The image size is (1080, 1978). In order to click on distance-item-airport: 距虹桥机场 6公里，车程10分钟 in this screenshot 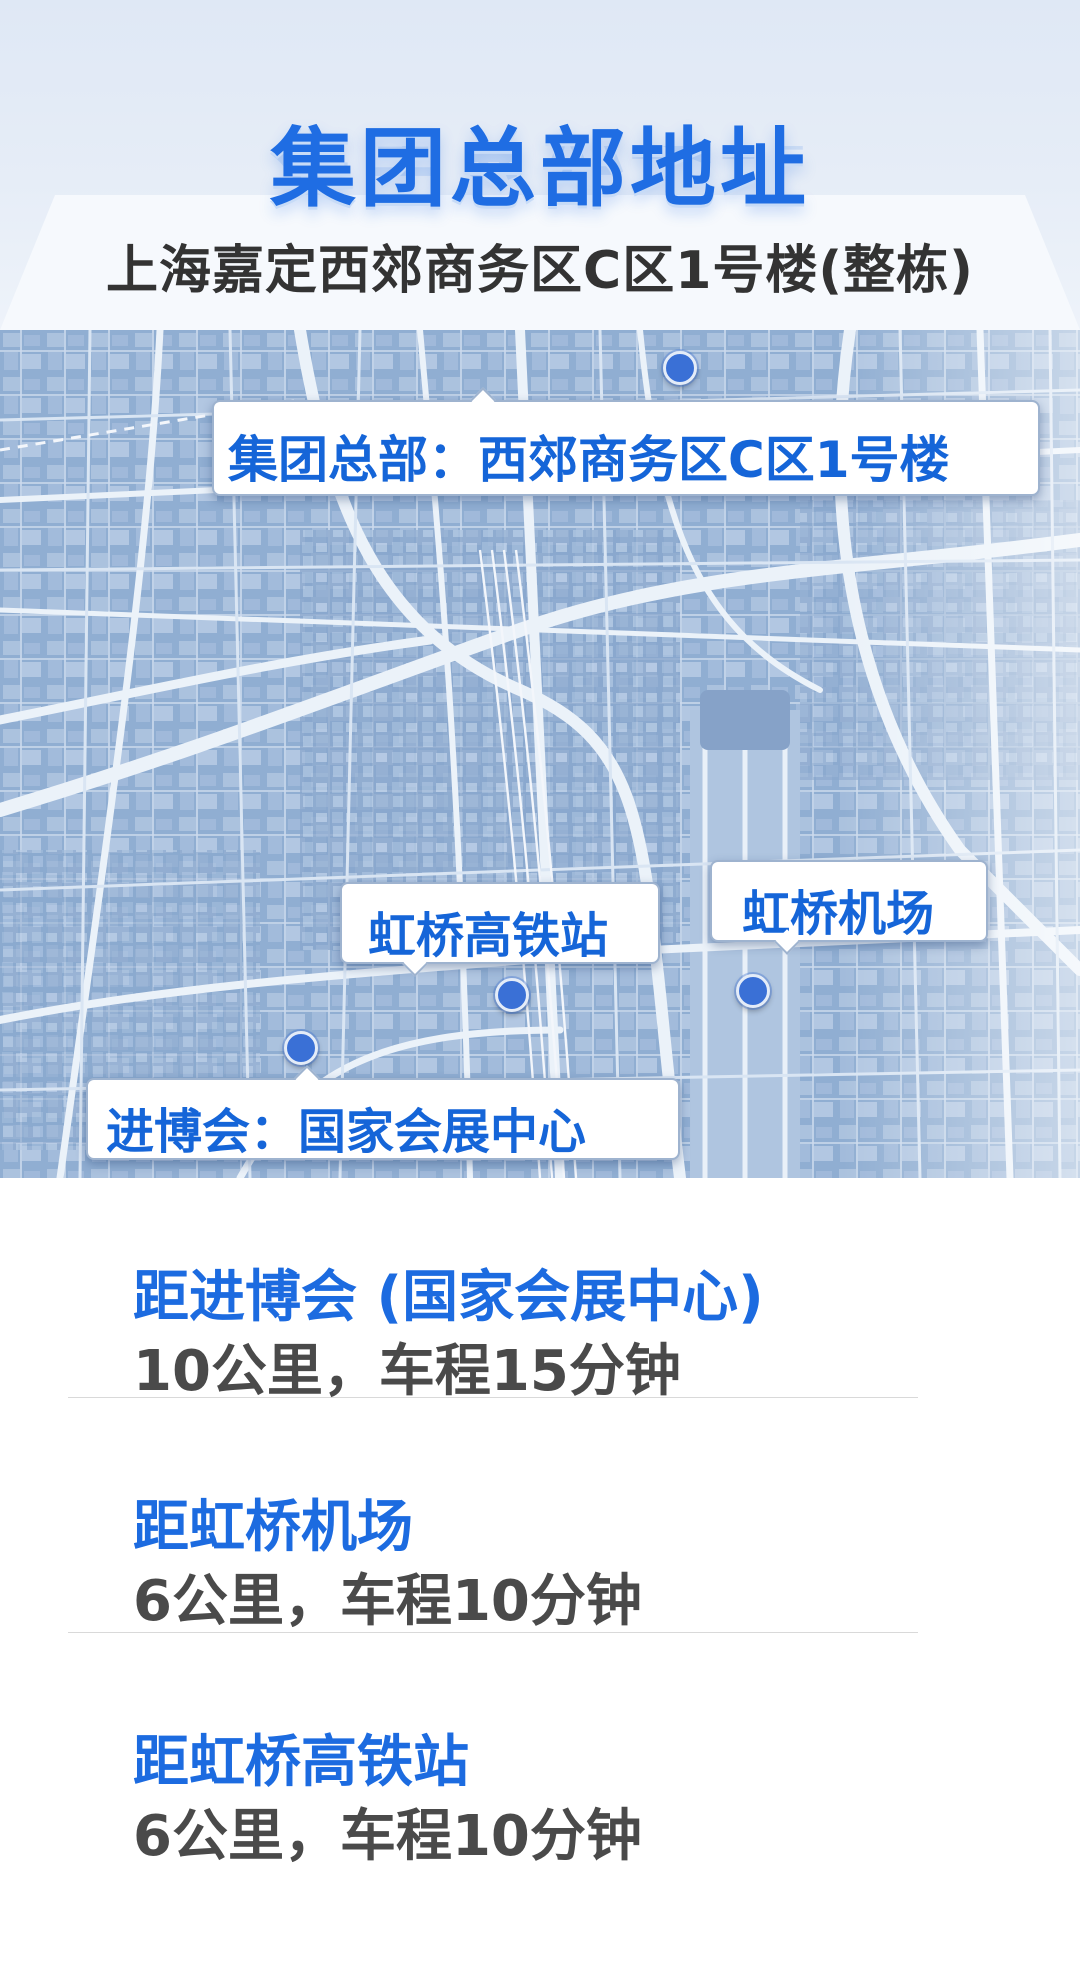, I will do `click(493, 1552)`.